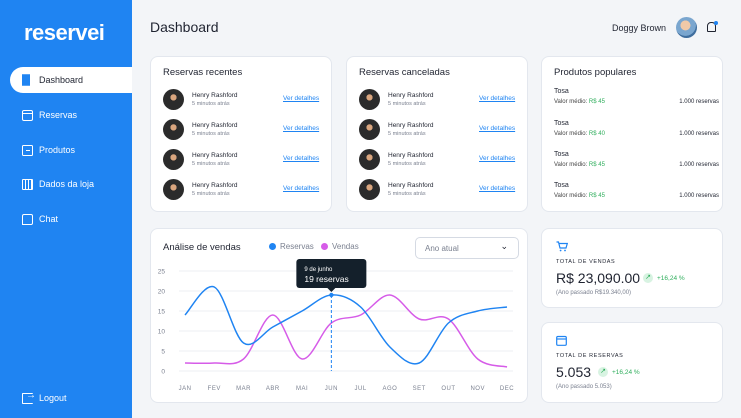  Describe the element at coordinates (590, 356) in the screenshot. I see `stat-label: TOTAL DE RESERVAS` at that location.